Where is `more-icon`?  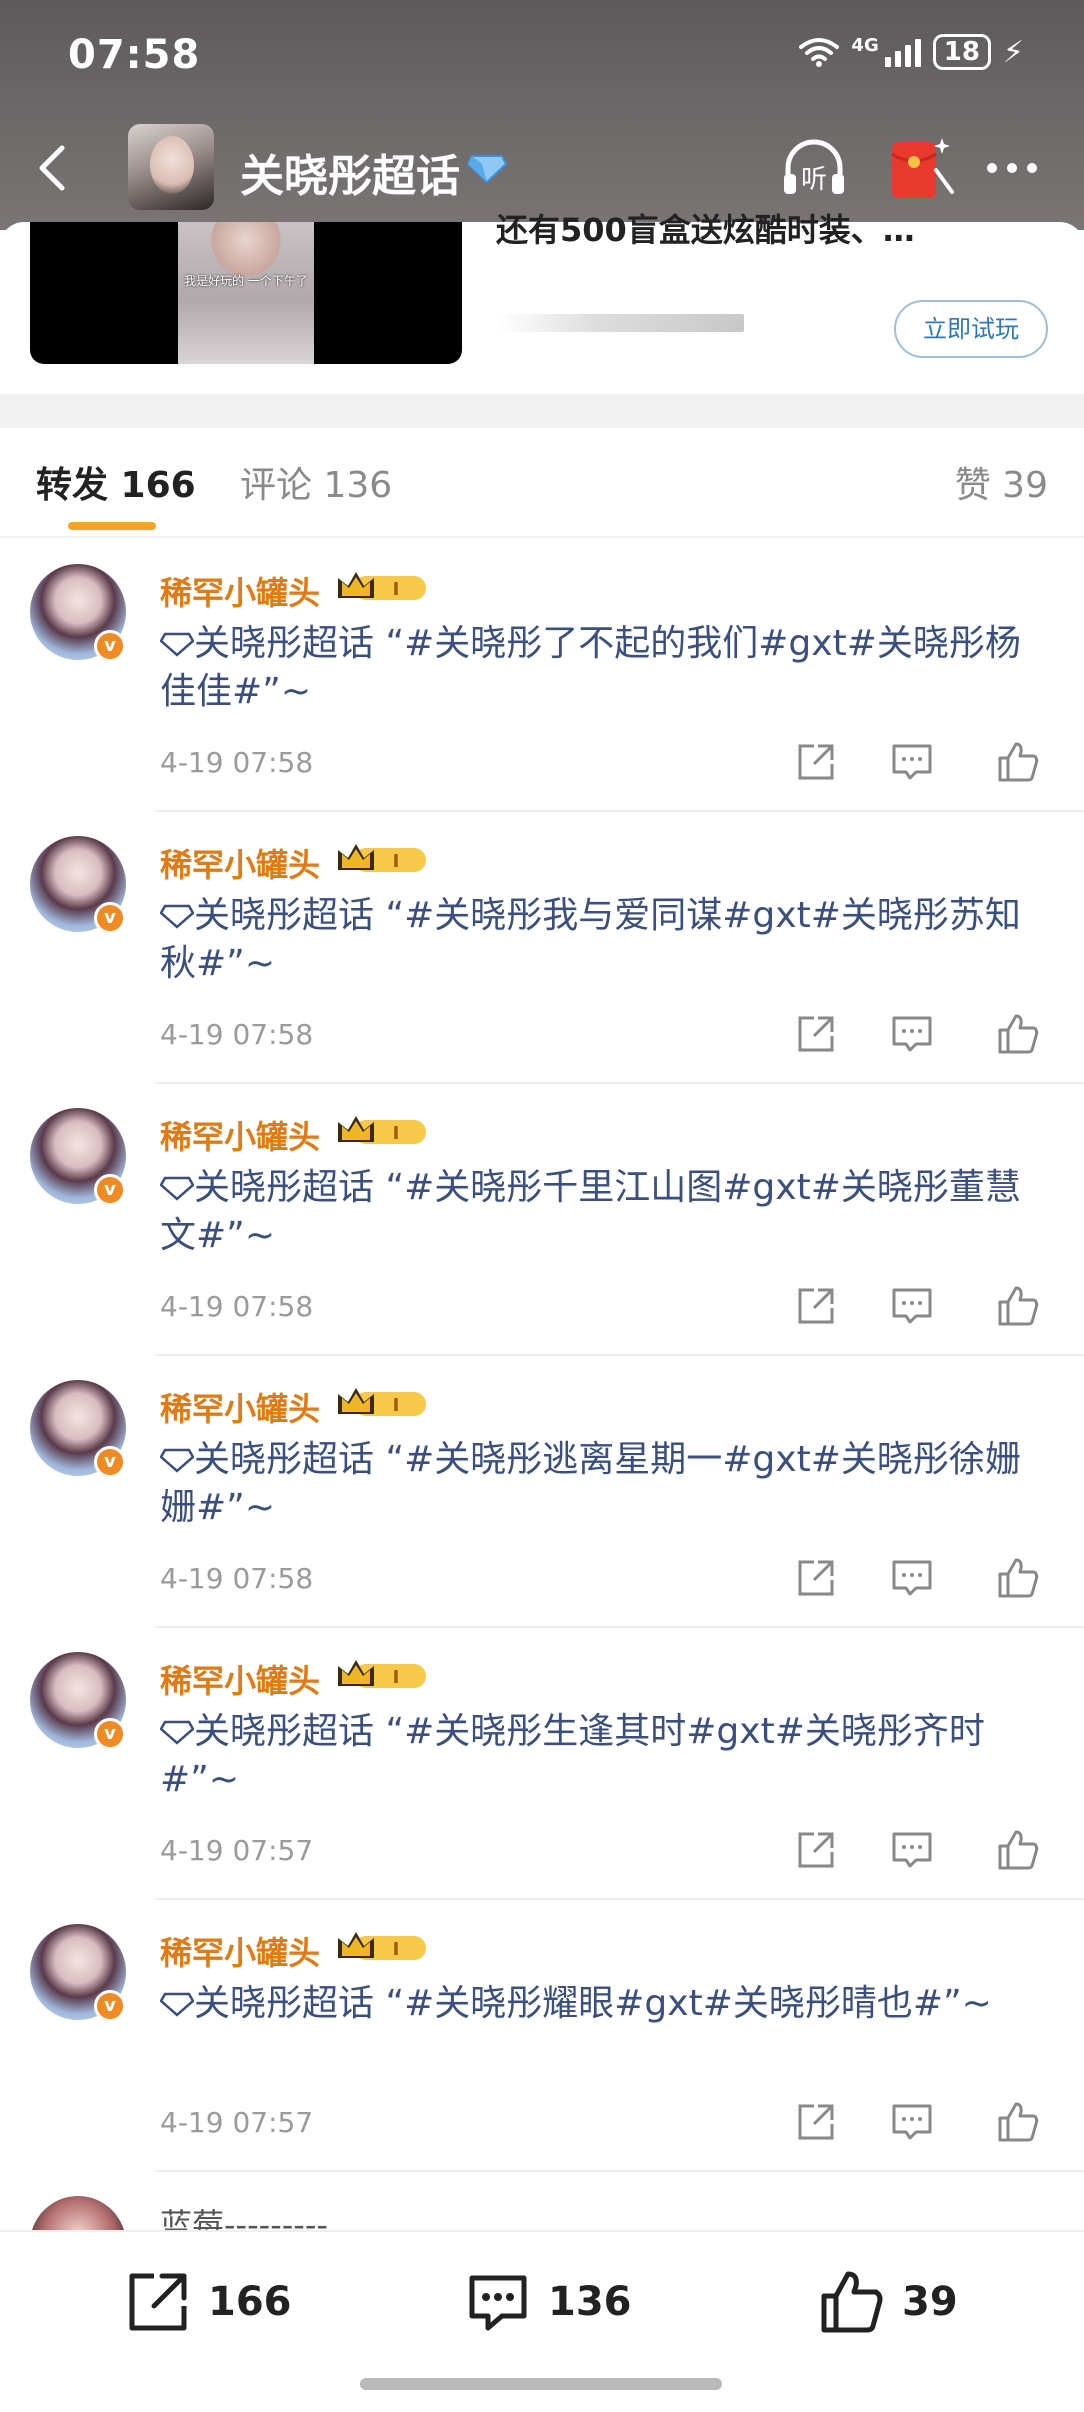
more-icon is located at coordinates (1012, 168).